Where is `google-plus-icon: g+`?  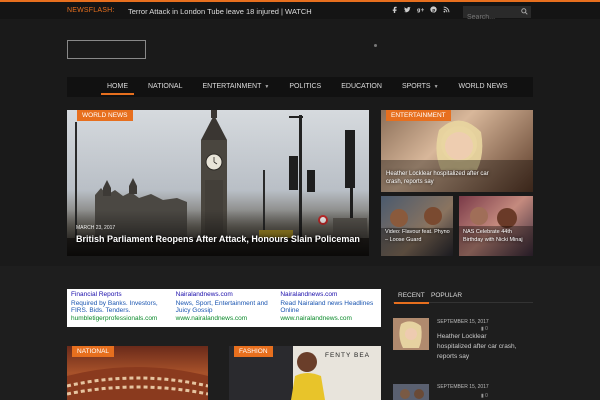
google-plus-icon: g+ is located at coordinates (420, 9).